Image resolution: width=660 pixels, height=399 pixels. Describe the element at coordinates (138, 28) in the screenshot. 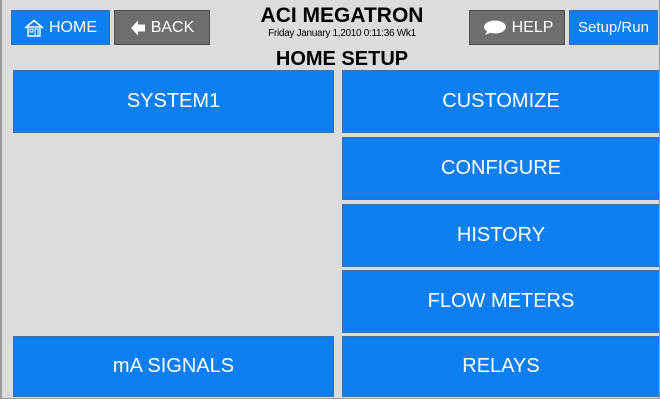

I see `back-arrow-icon` at that location.